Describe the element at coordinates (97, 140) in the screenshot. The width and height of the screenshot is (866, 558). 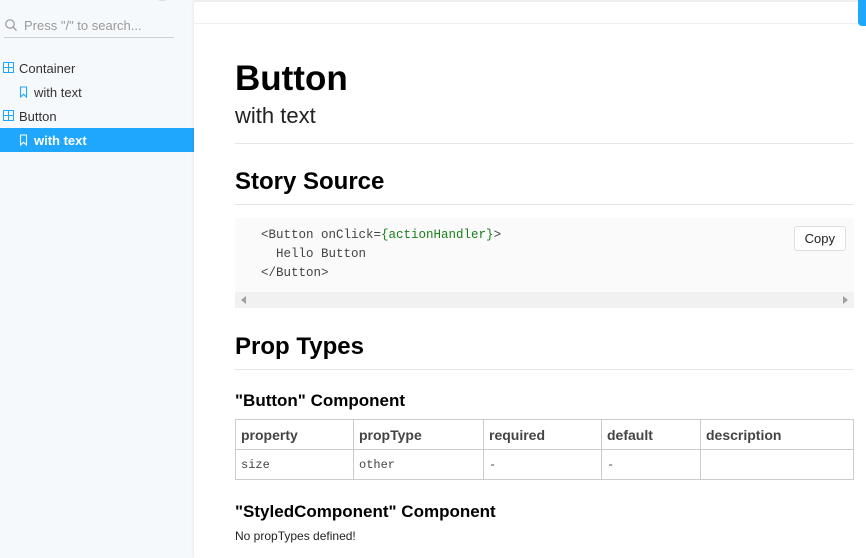
I see `sidebar-item-button-with-text: with text` at that location.